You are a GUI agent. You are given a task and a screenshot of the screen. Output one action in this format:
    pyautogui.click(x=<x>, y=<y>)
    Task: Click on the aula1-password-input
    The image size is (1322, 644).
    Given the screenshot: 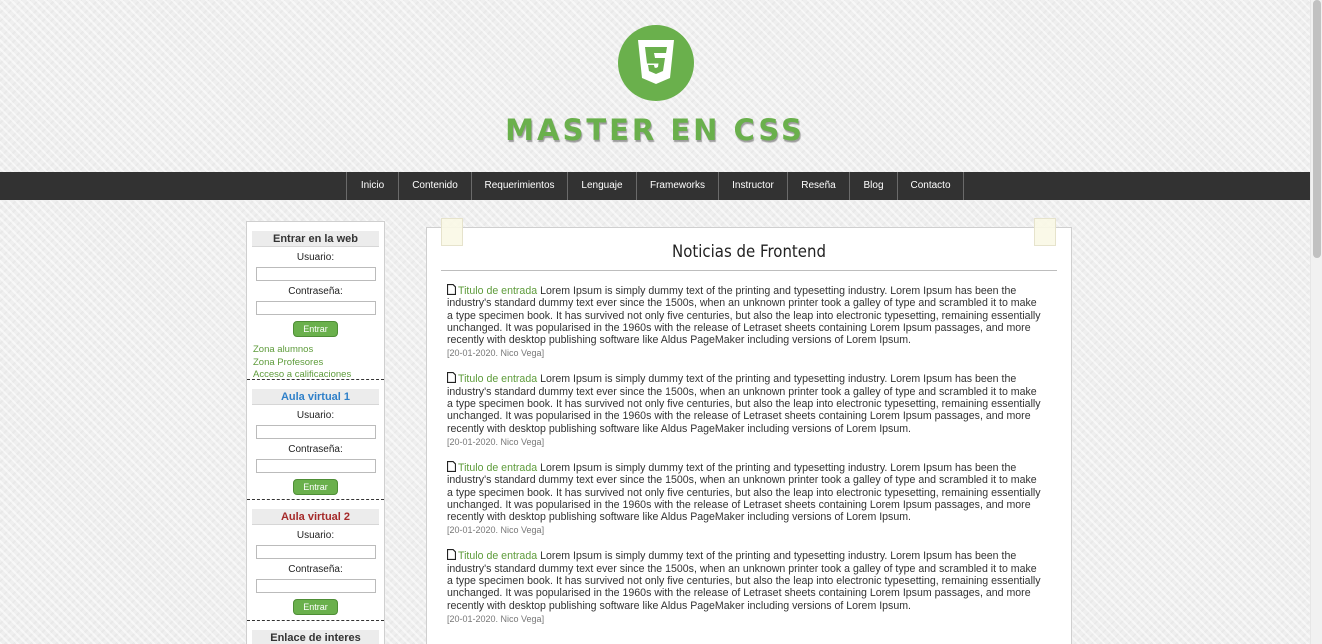 What is the action you would take?
    pyautogui.click(x=315, y=466)
    